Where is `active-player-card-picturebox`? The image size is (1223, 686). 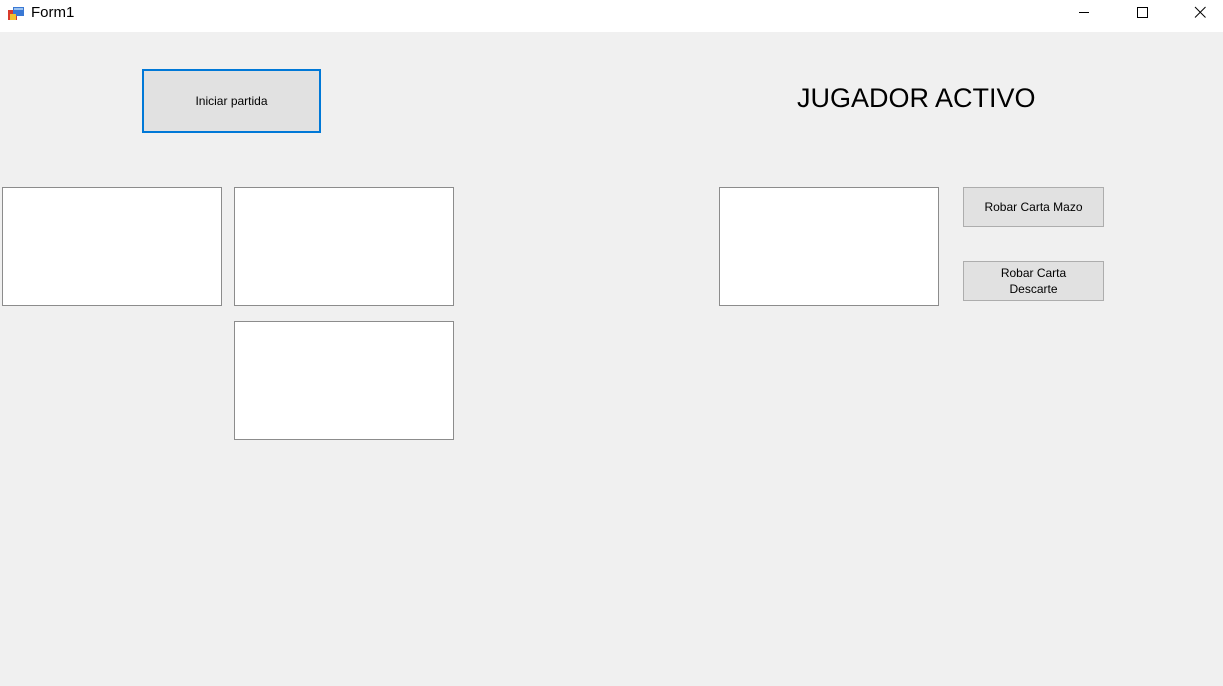
active-player-card-picturebox is located at coordinates (829, 246).